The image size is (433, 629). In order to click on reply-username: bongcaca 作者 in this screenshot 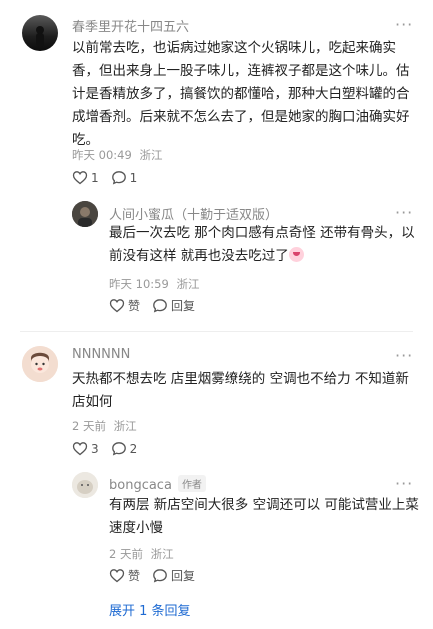, I will do `click(157, 484)`.